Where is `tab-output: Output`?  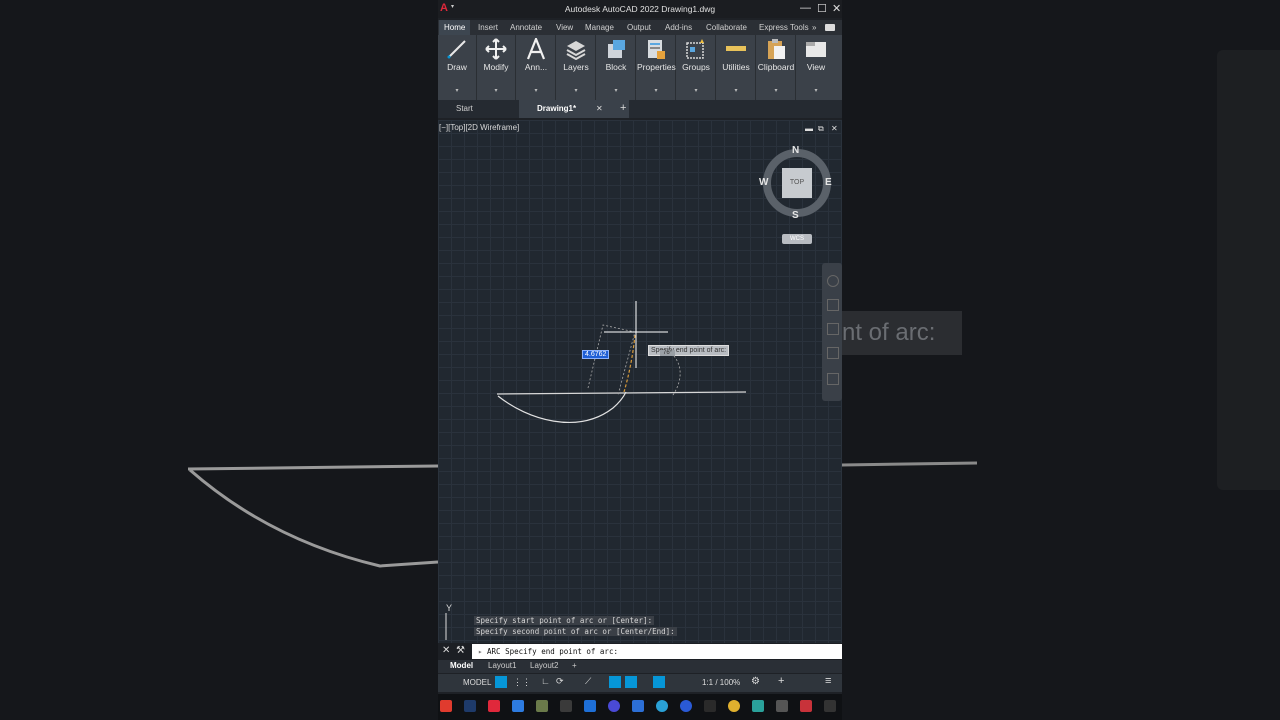 tab-output: Output is located at coordinates (639, 27).